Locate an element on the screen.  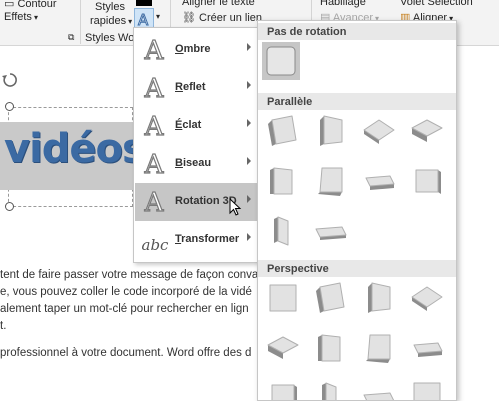
ombre-icon: A is located at coordinates (154, 51).